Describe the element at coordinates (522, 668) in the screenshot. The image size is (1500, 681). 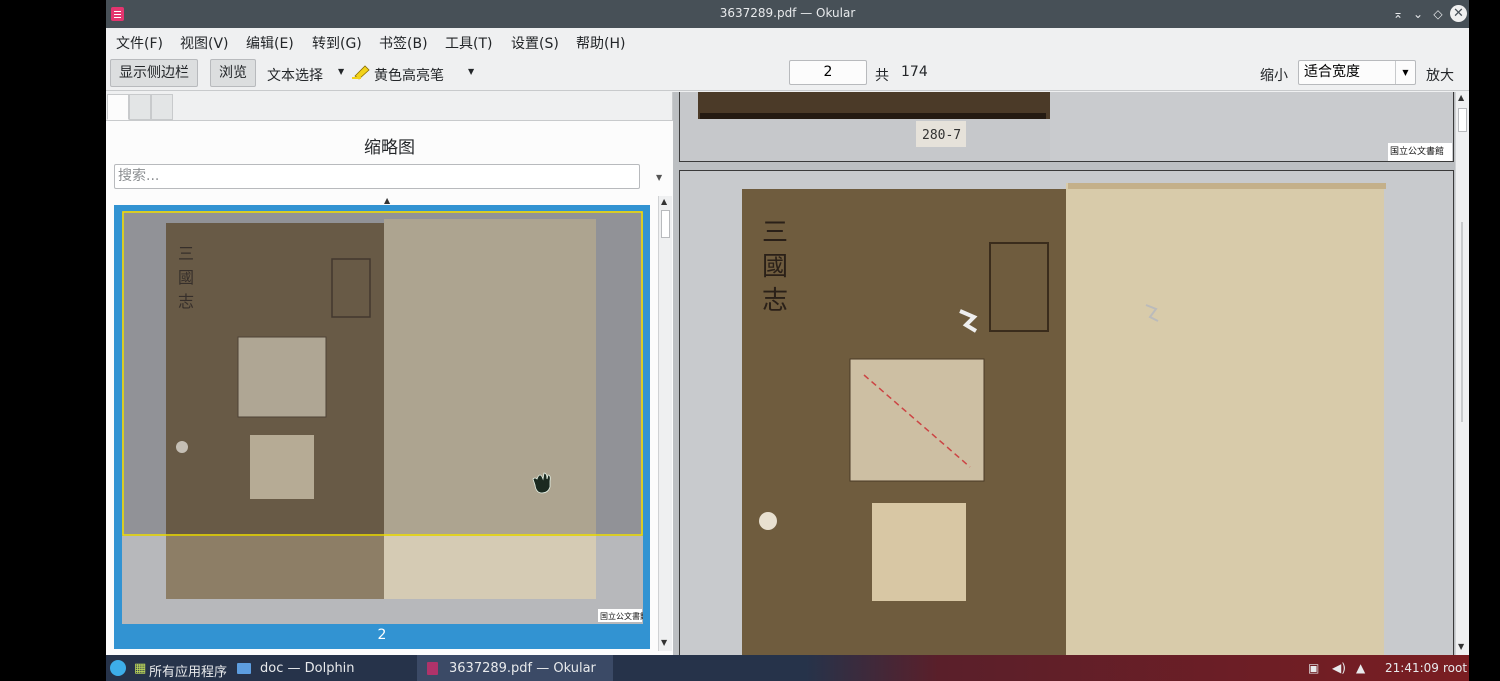
I see `task-okular: 3637289.pdf — Okular` at that location.